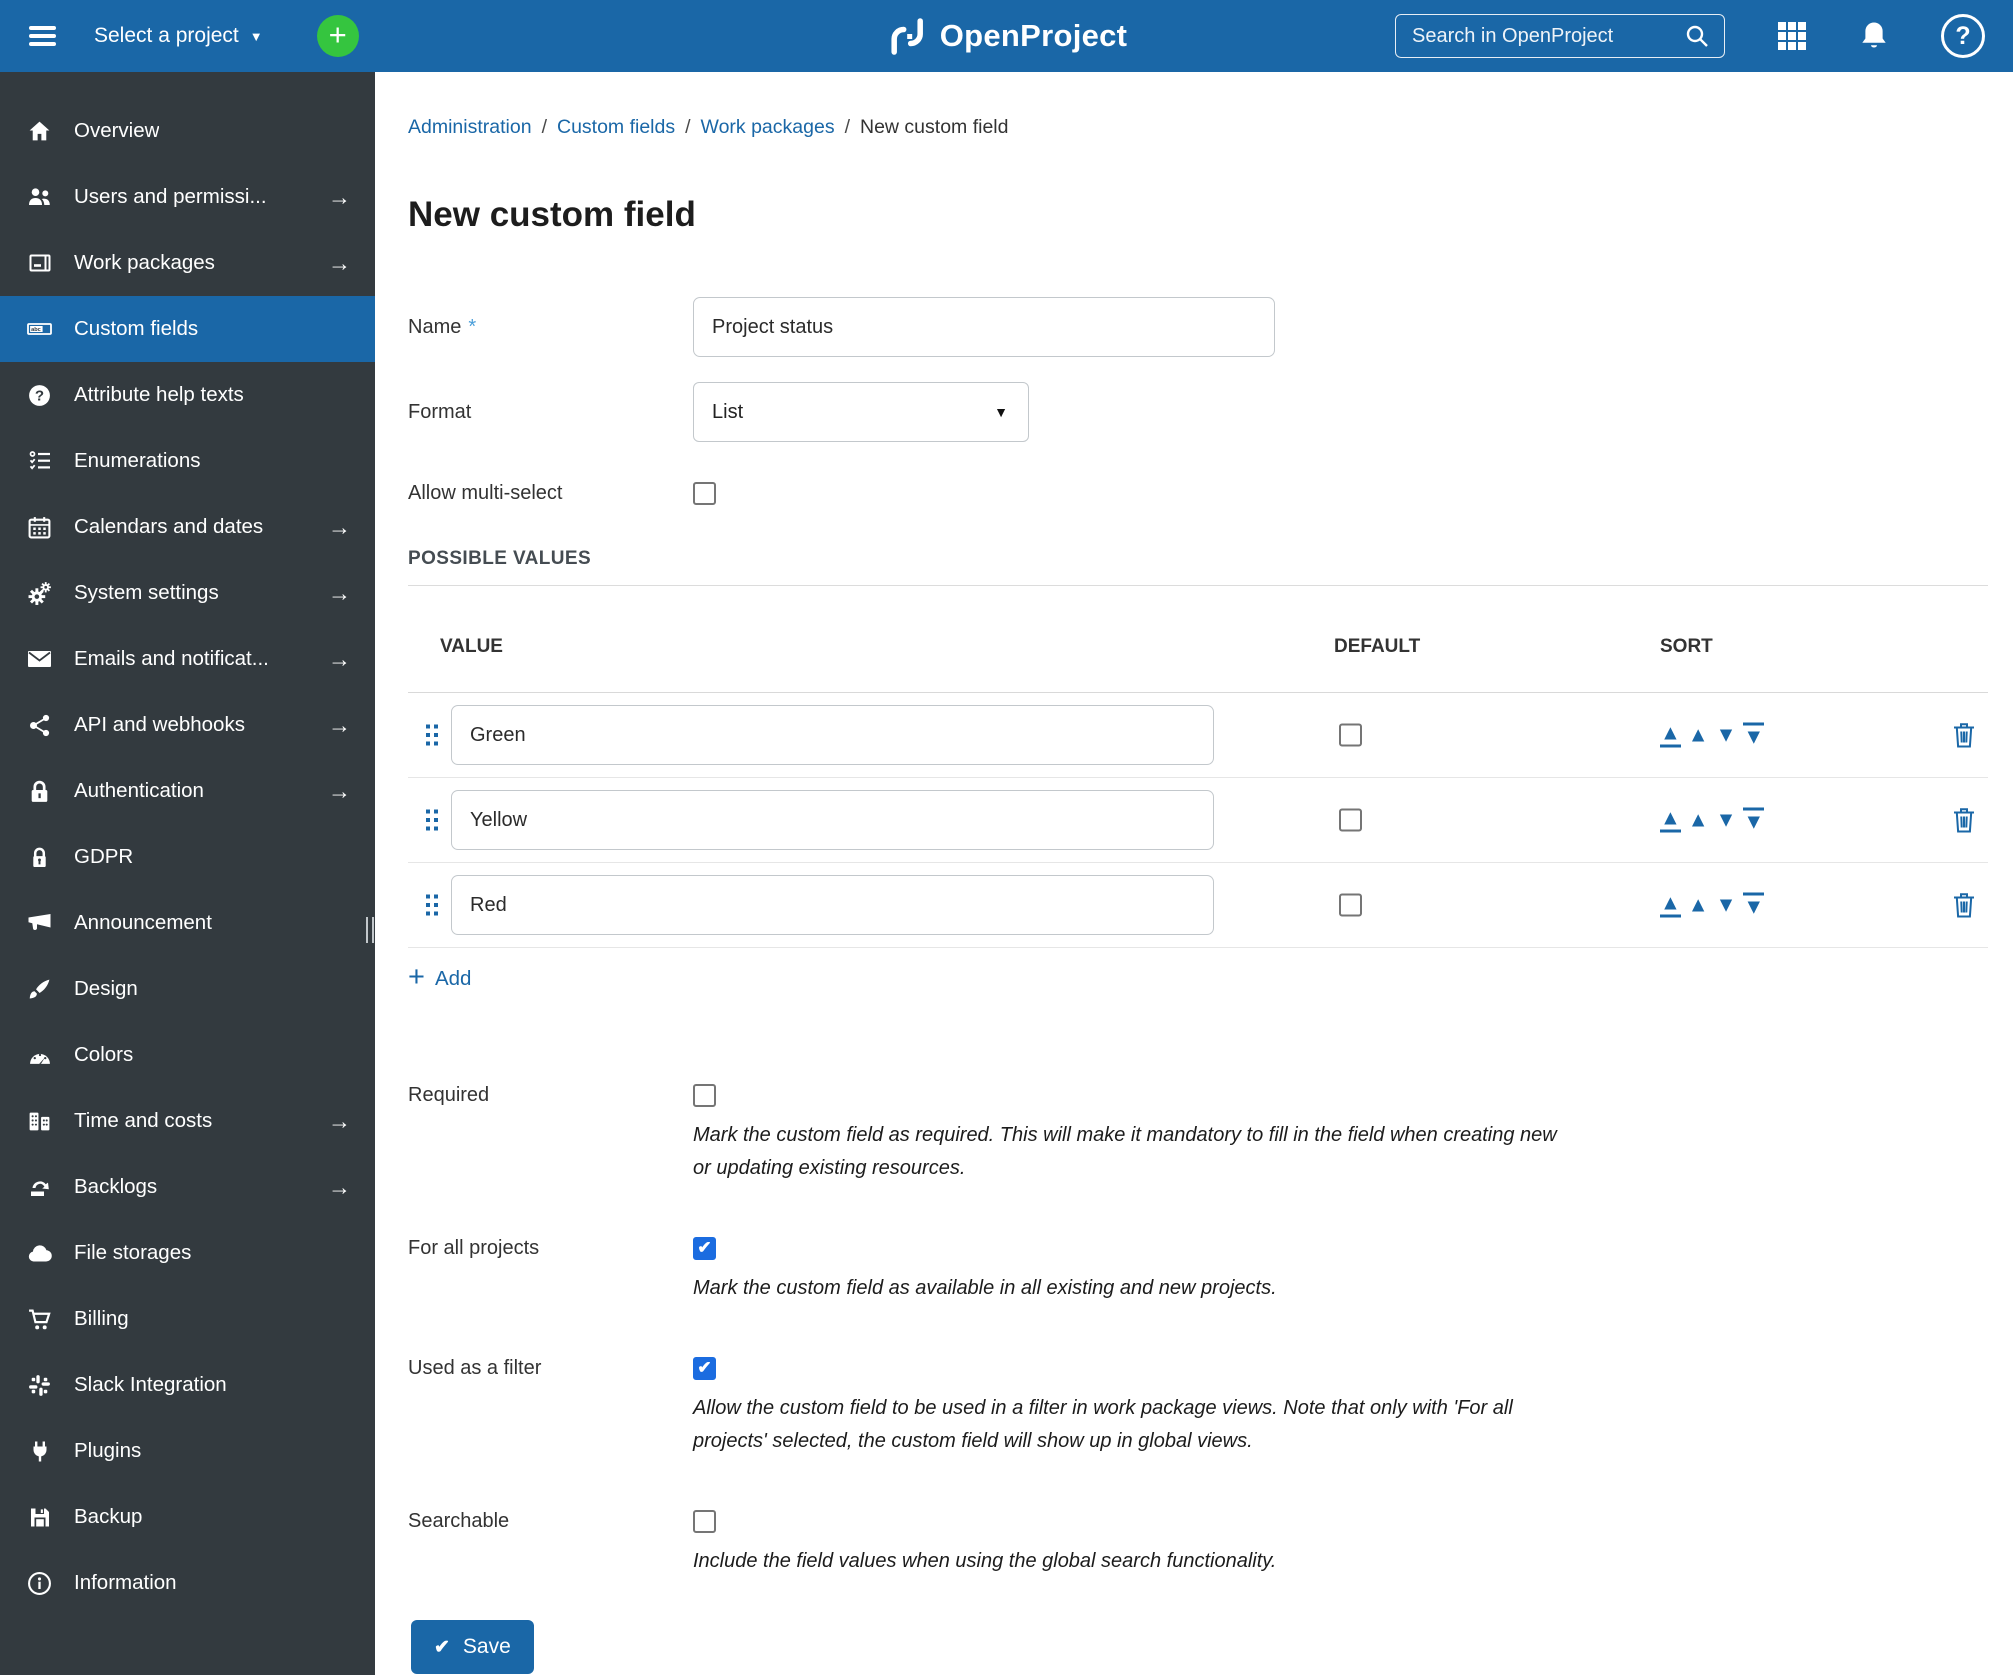 Image resolution: width=2013 pixels, height=1675 pixels. What do you see at coordinates (166, 35) in the screenshot?
I see `select-project-label: Select a project` at bounding box center [166, 35].